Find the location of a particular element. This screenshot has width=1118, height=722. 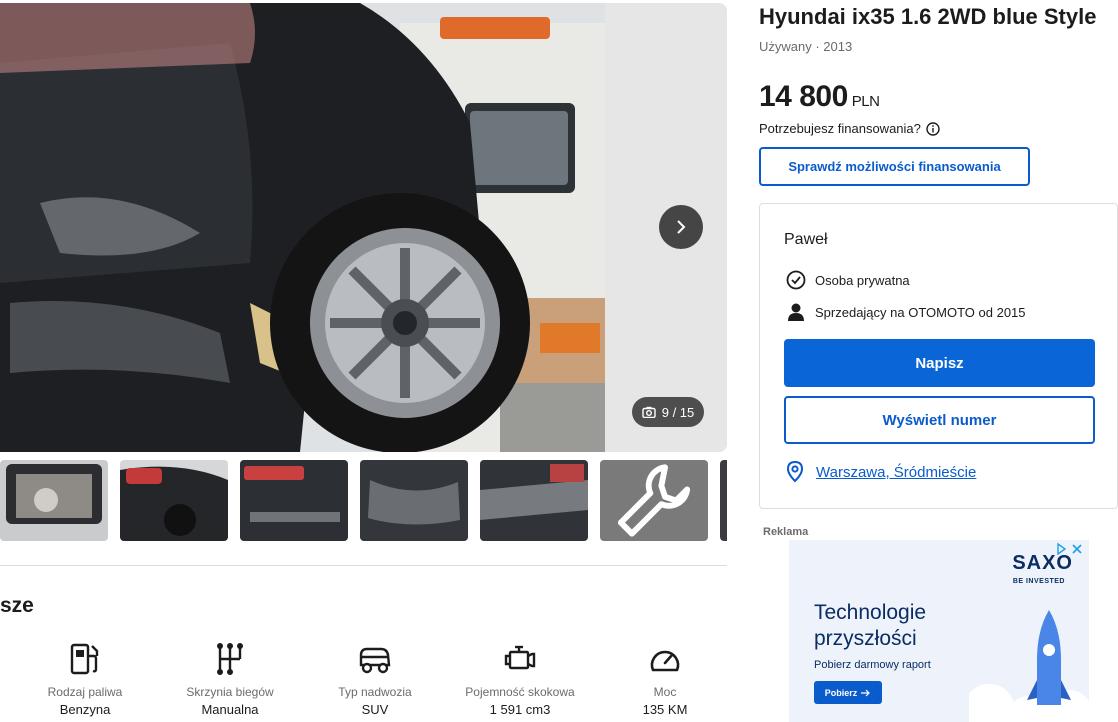

seller-since: Sprzedający na OTOMOTO od 2015 is located at coordinates (920, 312).